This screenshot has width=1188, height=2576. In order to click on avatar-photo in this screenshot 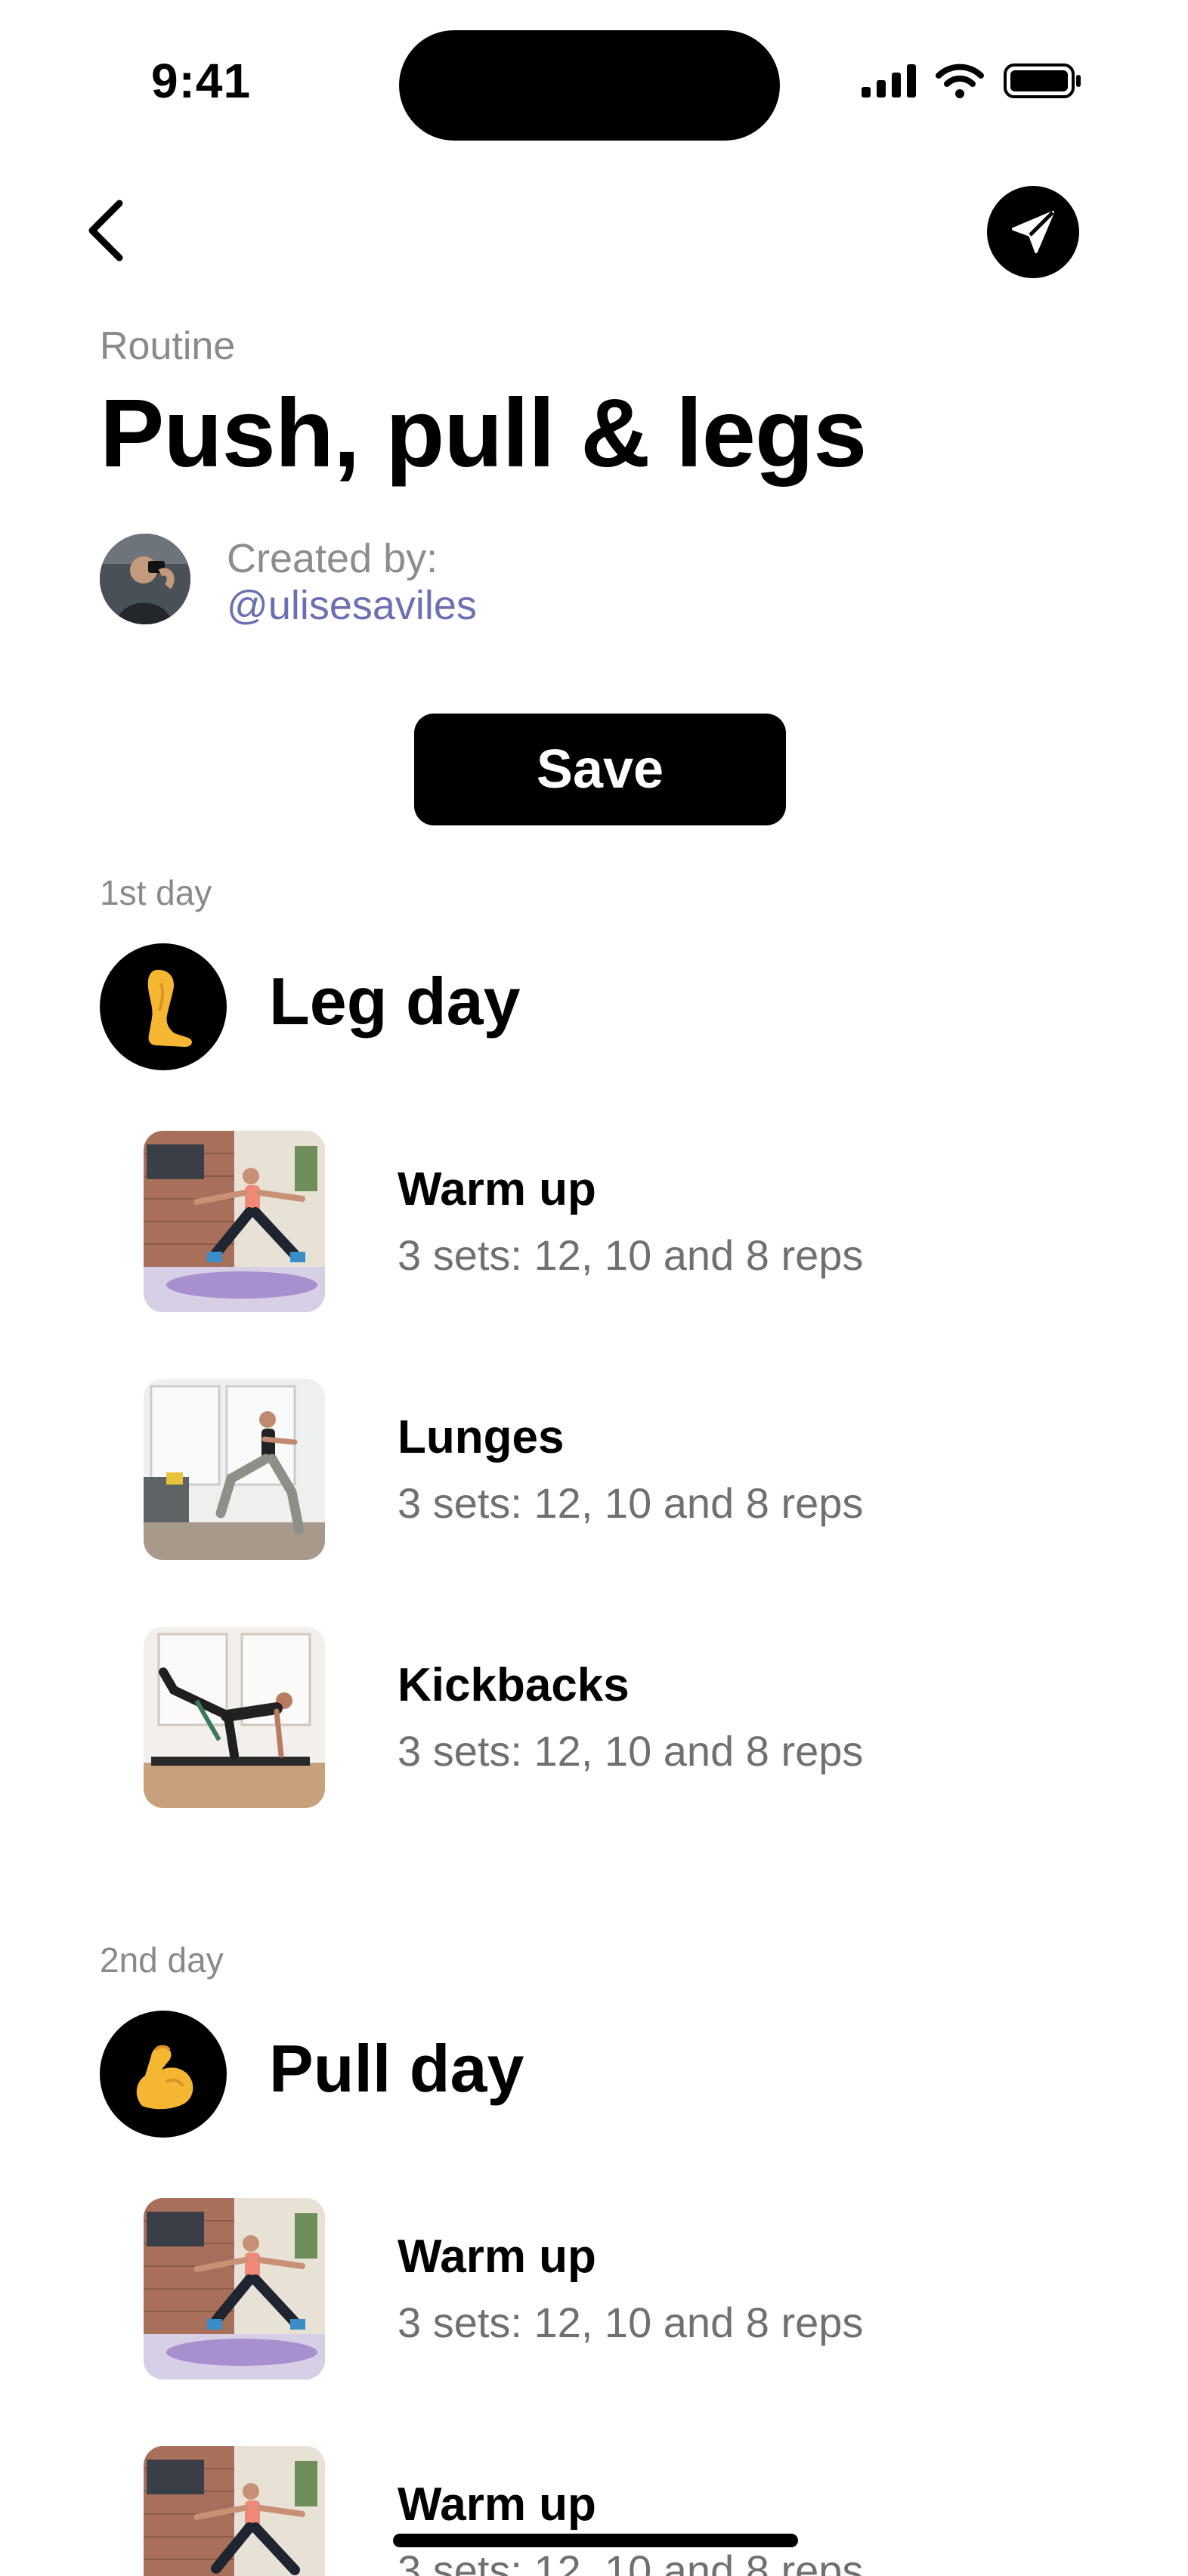, I will do `click(145, 579)`.